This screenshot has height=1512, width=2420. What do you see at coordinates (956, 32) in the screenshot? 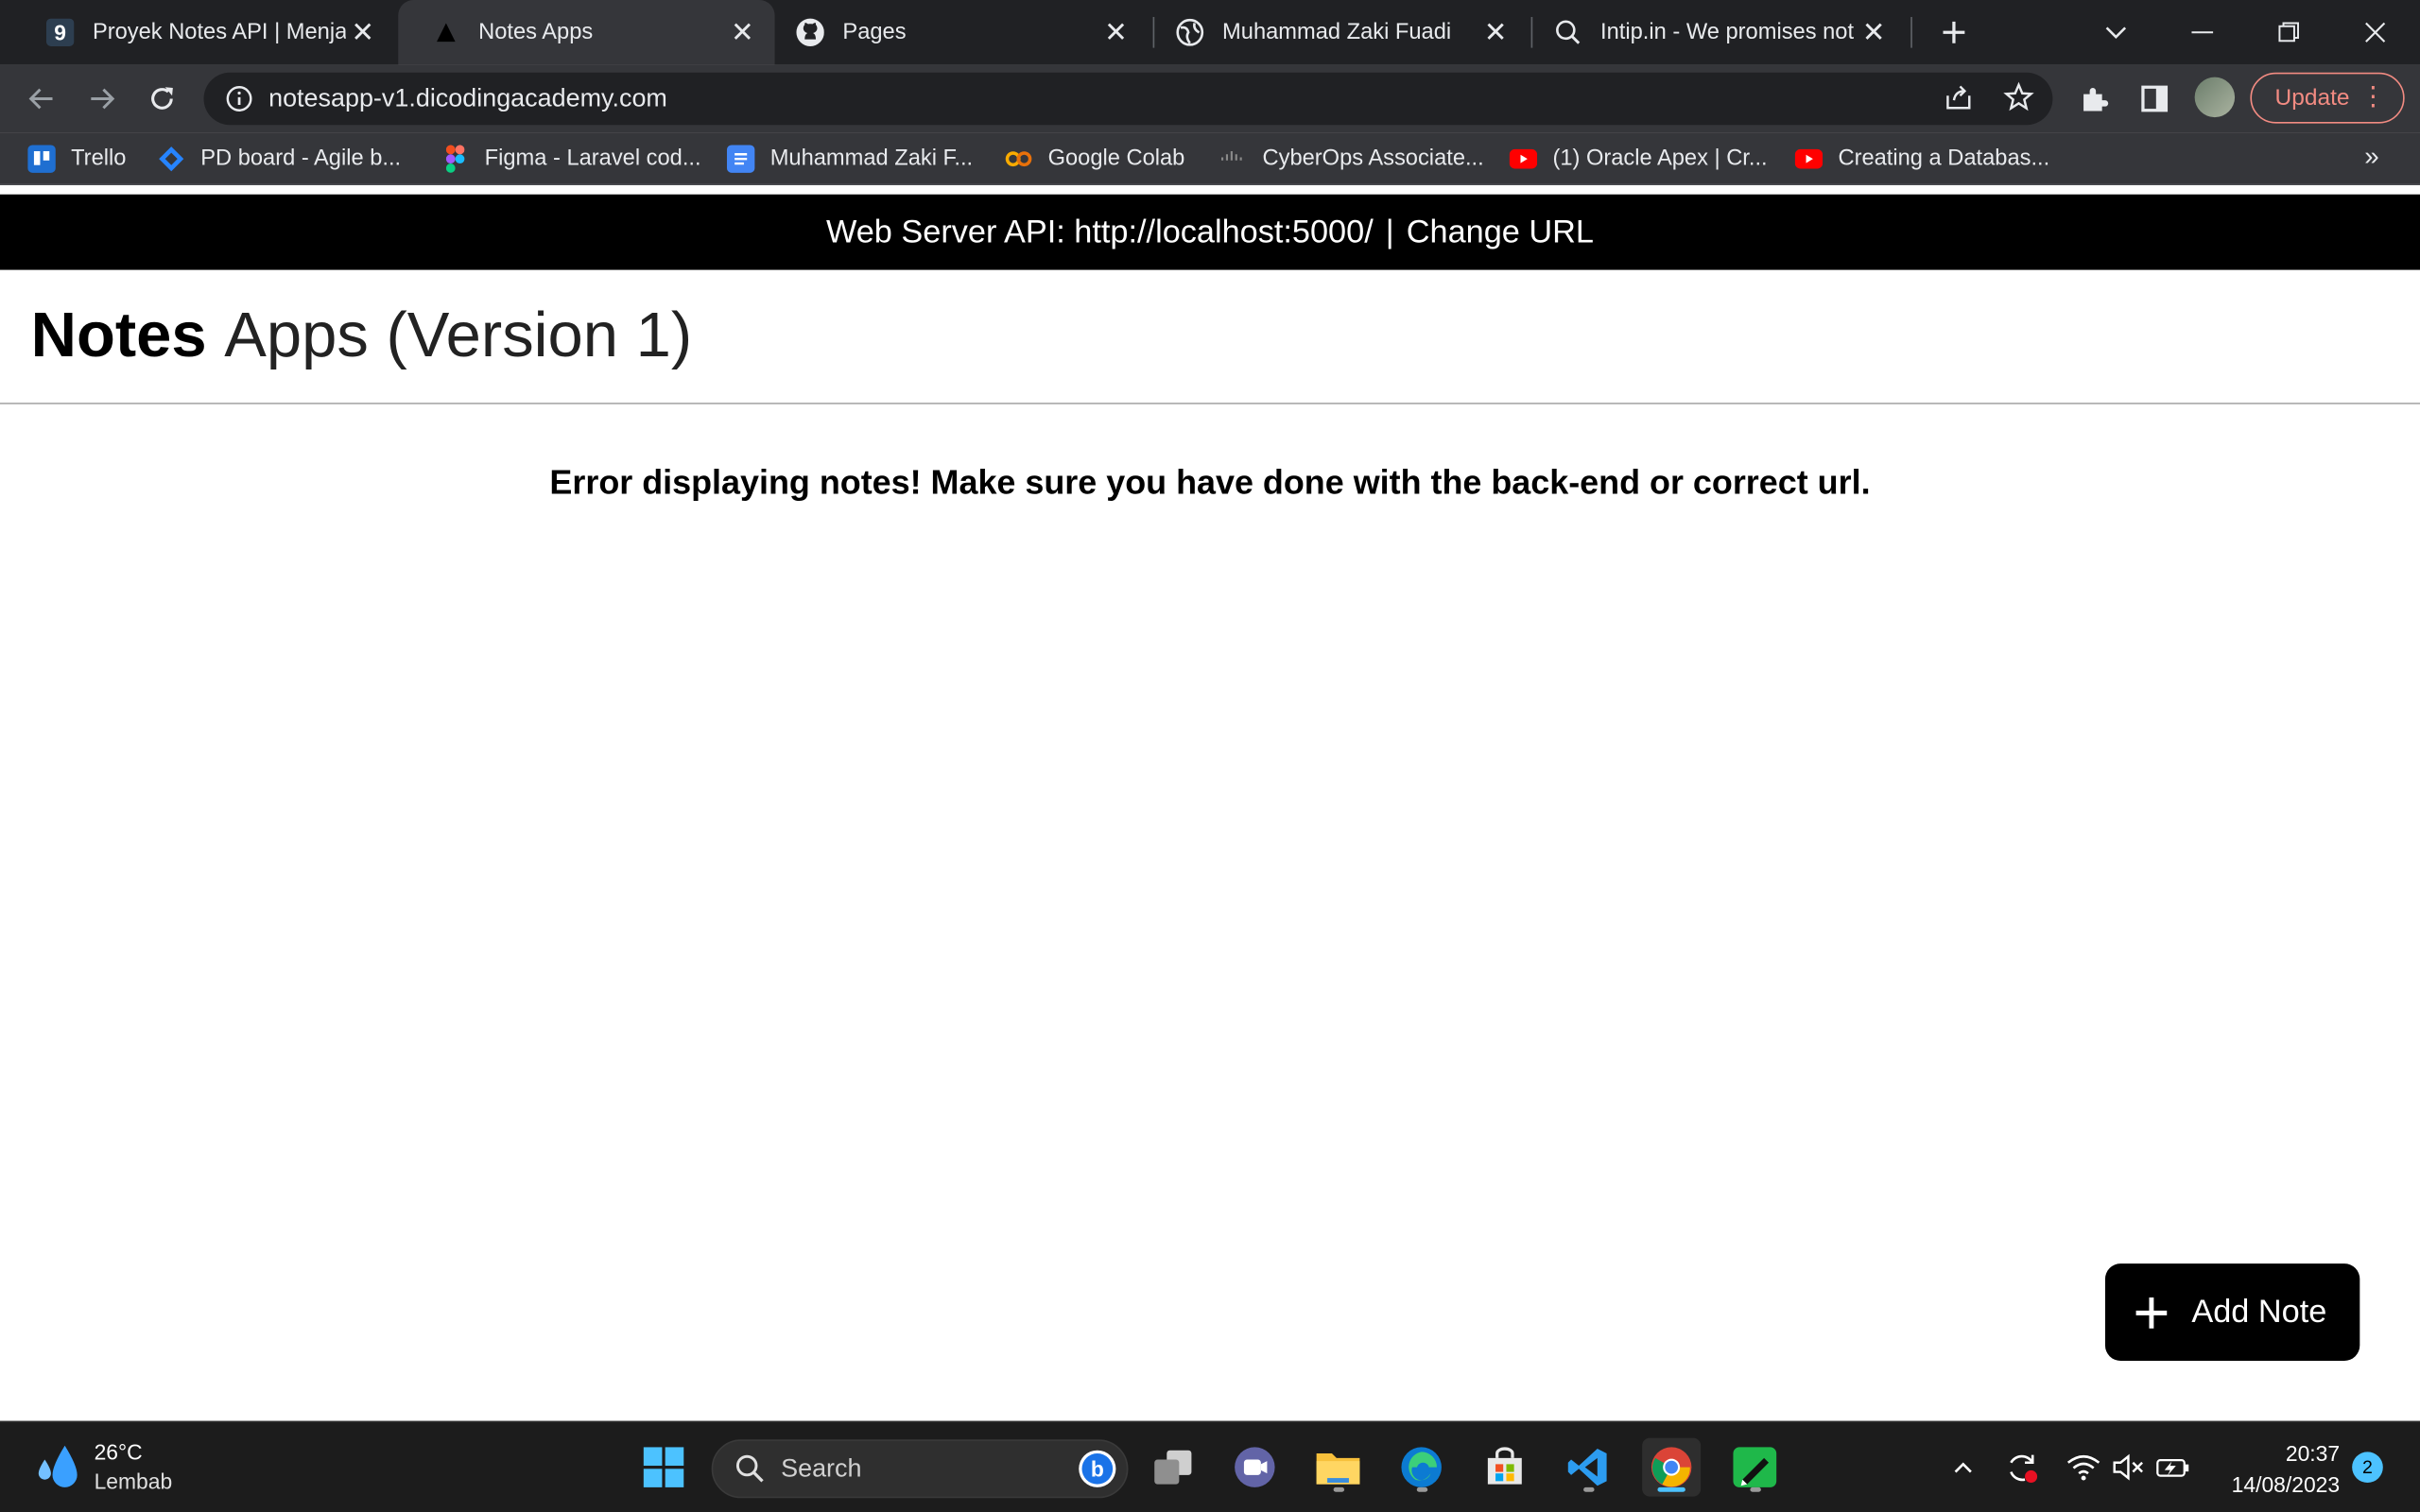
I see `tab-pages: Pages ✕` at bounding box center [956, 32].